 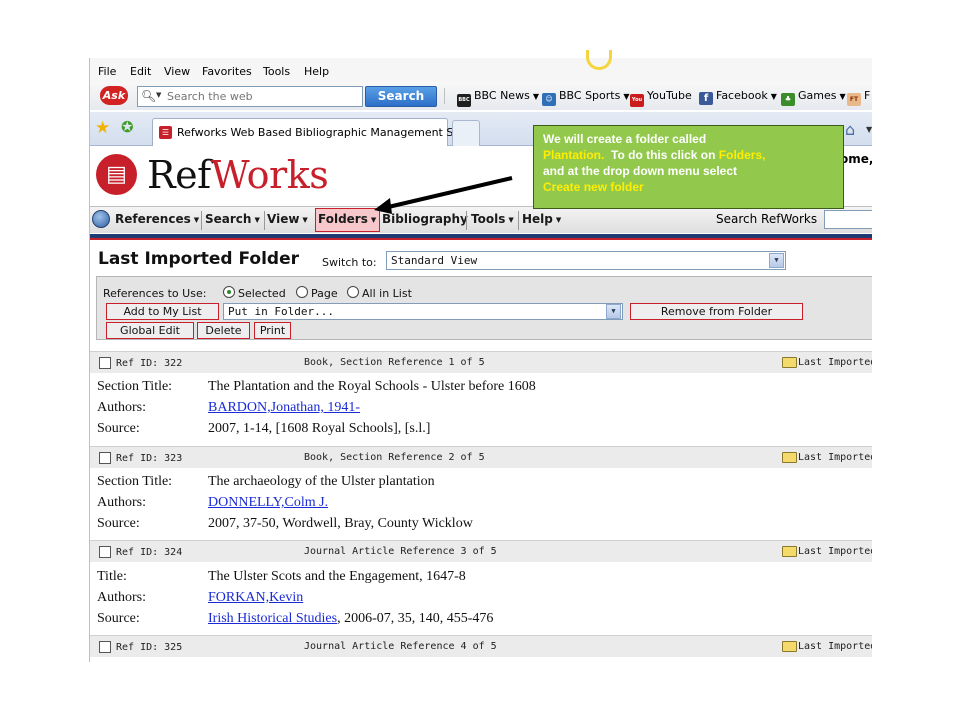 What do you see at coordinates (116, 174) in the screenshot?
I see `refworks-logo-icon: ▤` at bounding box center [116, 174].